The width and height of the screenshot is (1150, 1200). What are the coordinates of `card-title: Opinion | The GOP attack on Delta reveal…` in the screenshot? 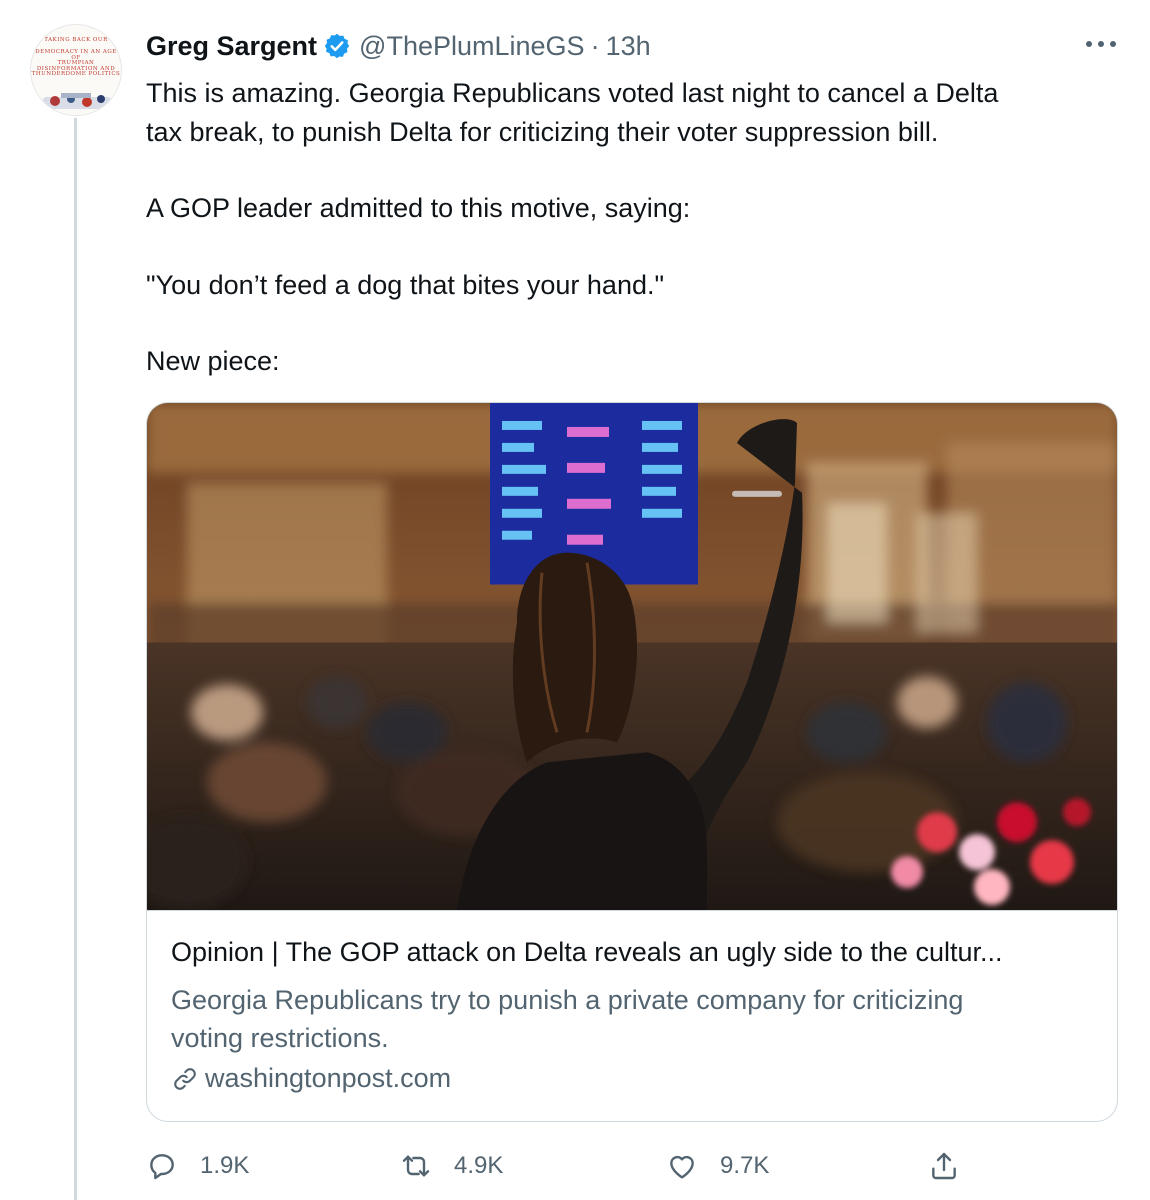 It's located at (636, 952).